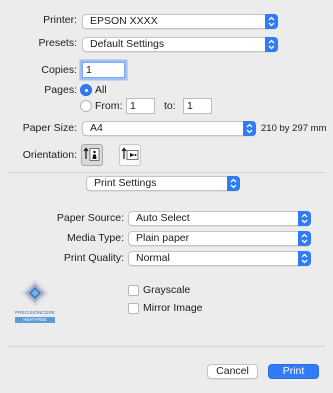 The width and height of the screenshot is (333, 393). What do you see at coordinates (86, 90) in the screenshot?
I see `pages-all-radio` at bounding box center [86, 90].